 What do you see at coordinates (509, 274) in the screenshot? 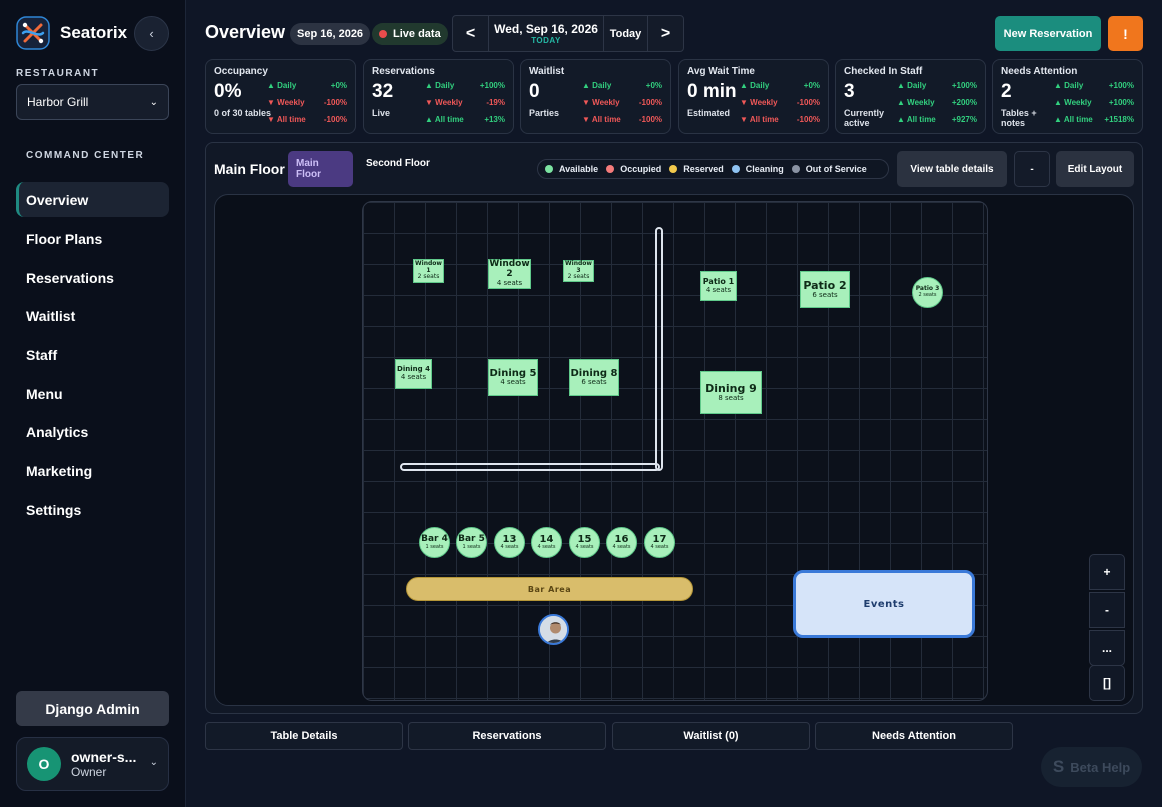
I see `table-window-2: Window 24 seats` at bounding box center [509, 274].